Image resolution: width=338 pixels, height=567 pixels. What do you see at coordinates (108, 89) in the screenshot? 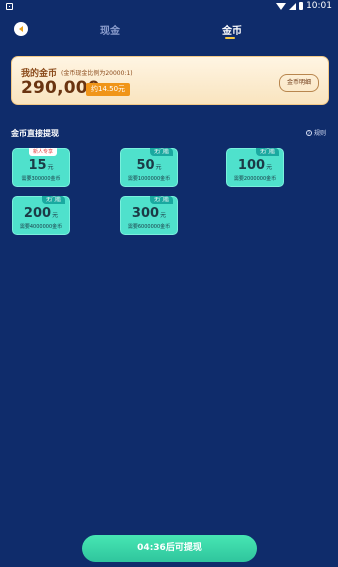
I see `coin-equivalent-badge: 约14.50元` at bounding box center [108, 89].